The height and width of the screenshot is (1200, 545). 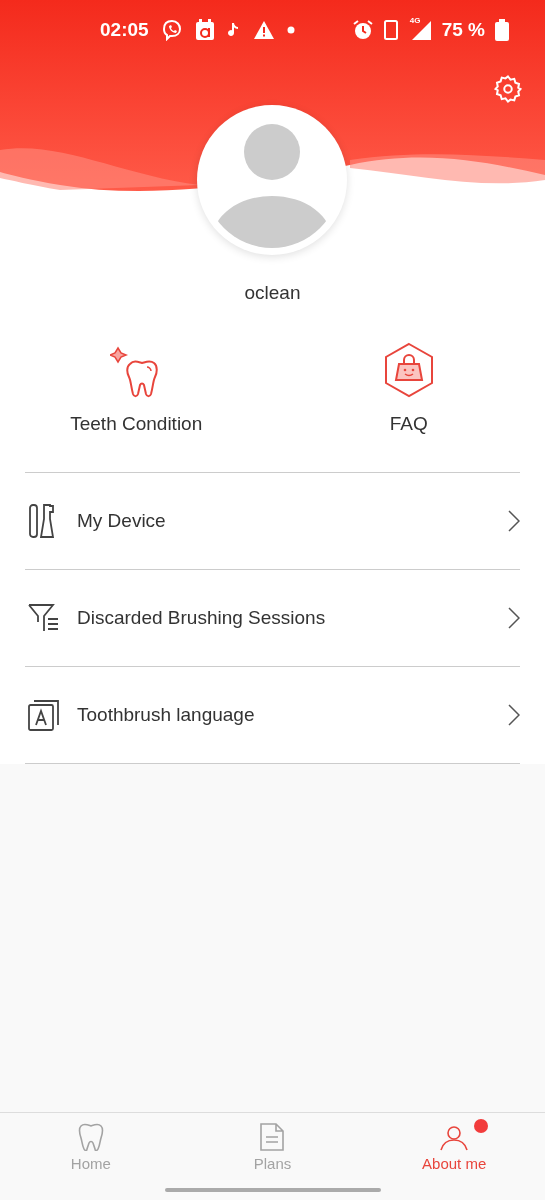 I want to click on shortcut-button: FAQ, so click(x=408, y=389).